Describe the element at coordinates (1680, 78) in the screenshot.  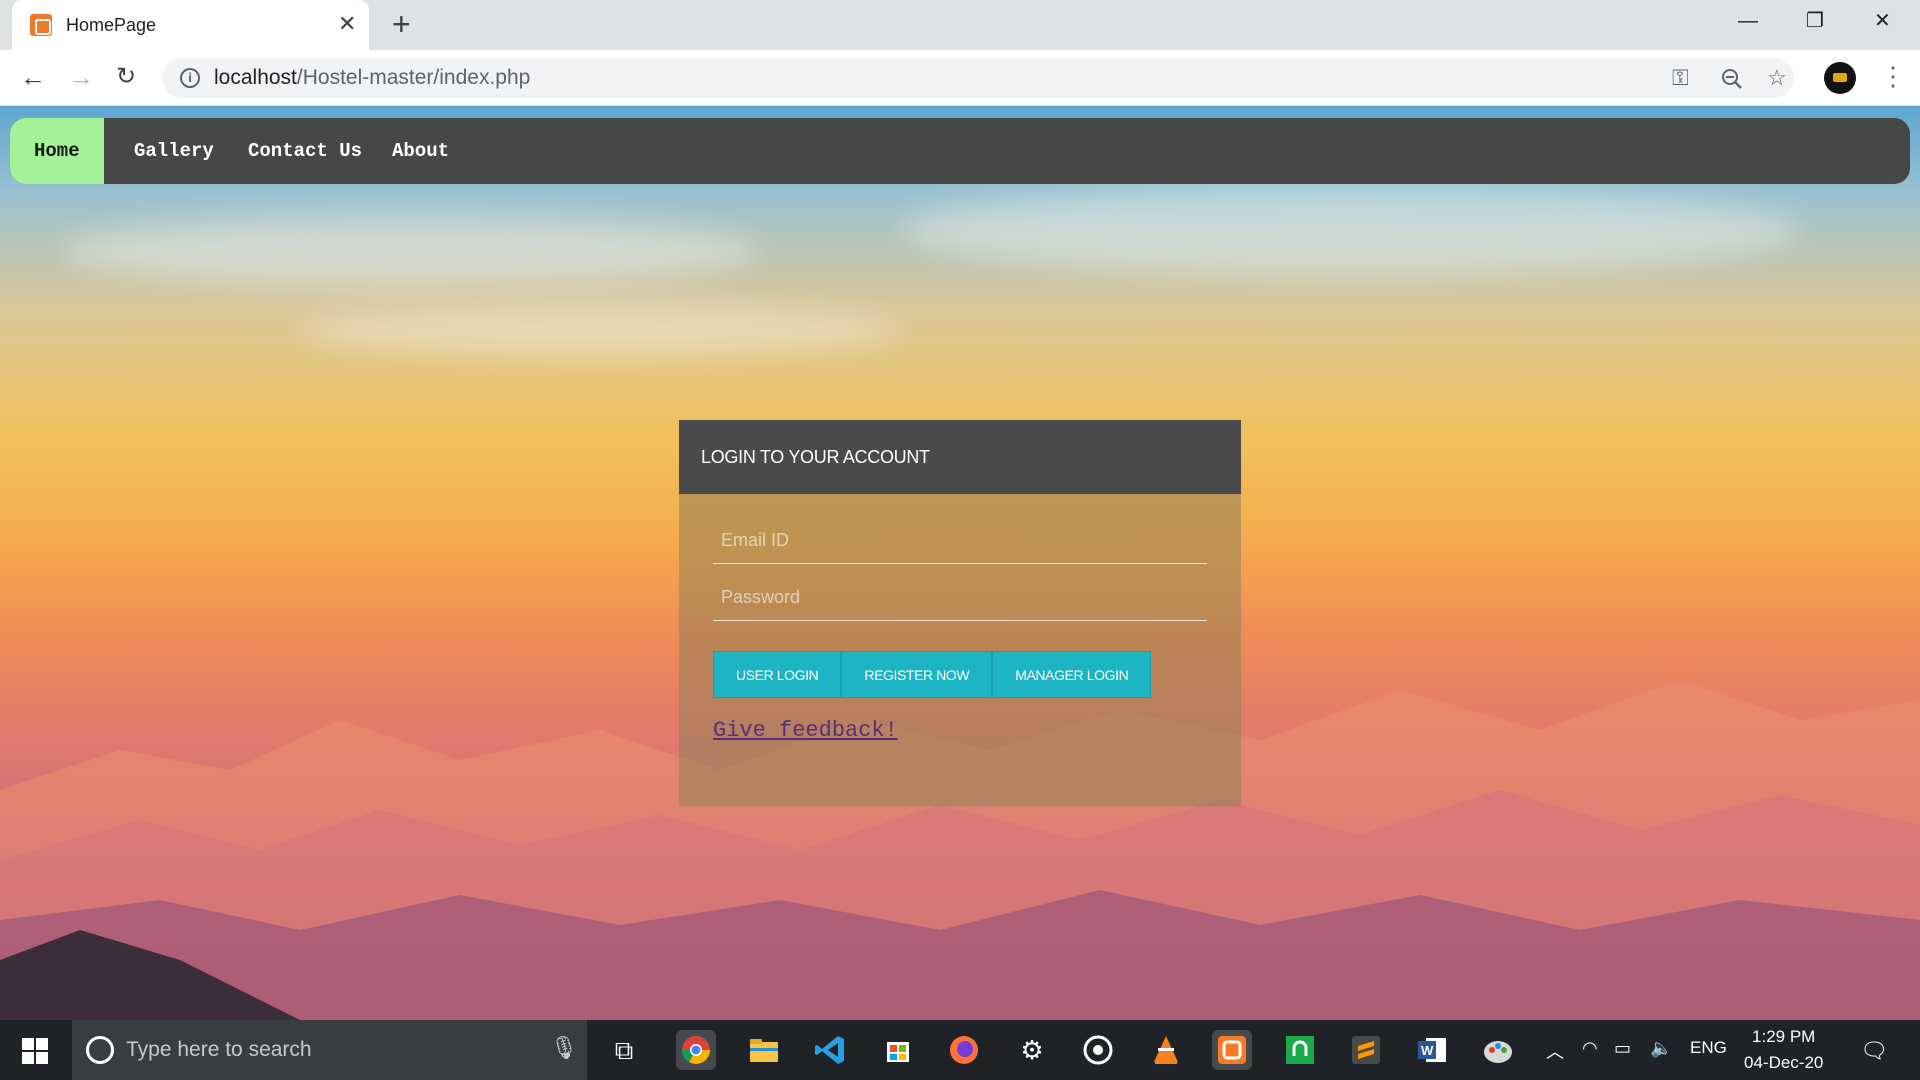
I see `key-icon: ⚿` at that location.